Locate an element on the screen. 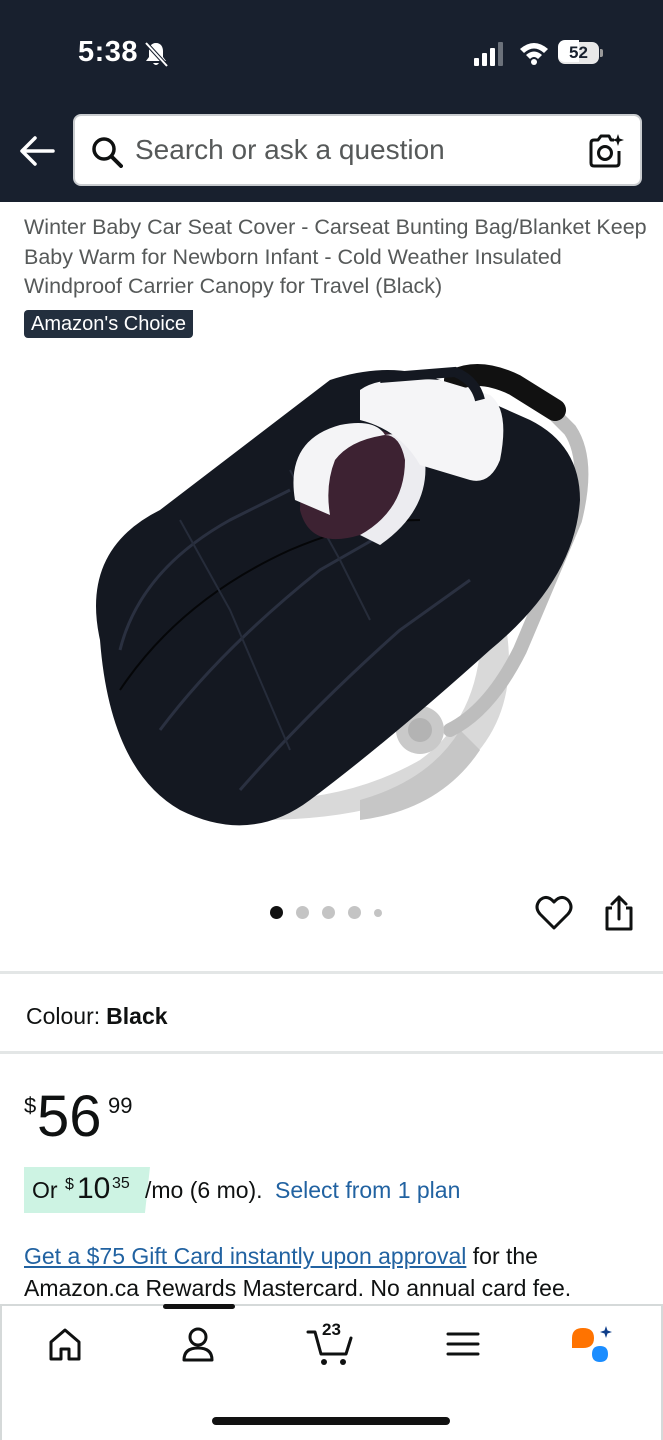  colour-selector: Colour: Black is located at coordinates (97, 1016).